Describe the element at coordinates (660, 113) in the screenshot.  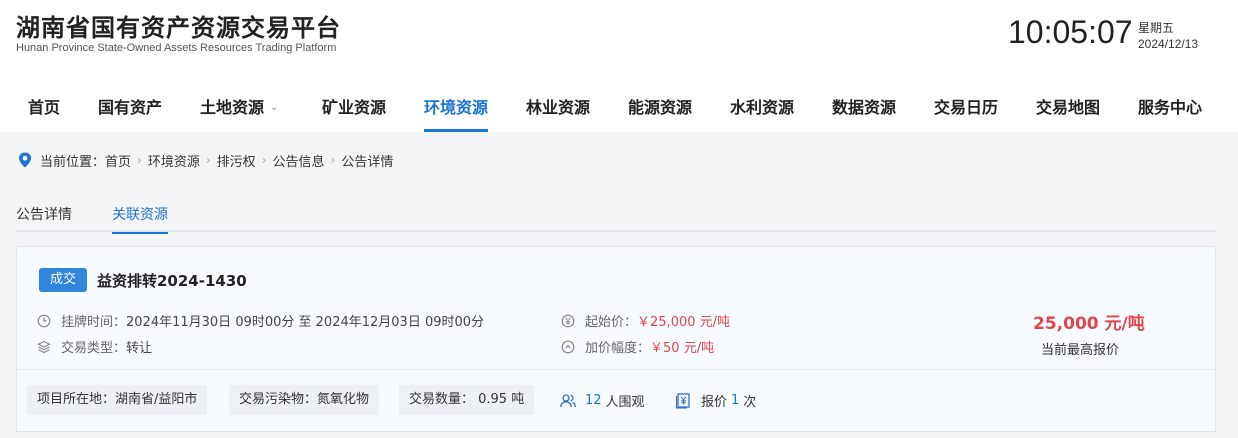
I see `nav-item-energy: 能源资源` at that location.